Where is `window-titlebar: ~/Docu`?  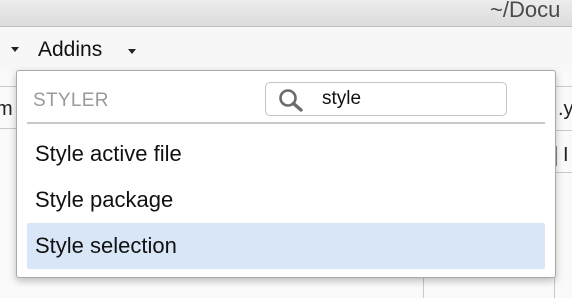
window-titlebar: ~/Docu is located at coordinates (286, 13).